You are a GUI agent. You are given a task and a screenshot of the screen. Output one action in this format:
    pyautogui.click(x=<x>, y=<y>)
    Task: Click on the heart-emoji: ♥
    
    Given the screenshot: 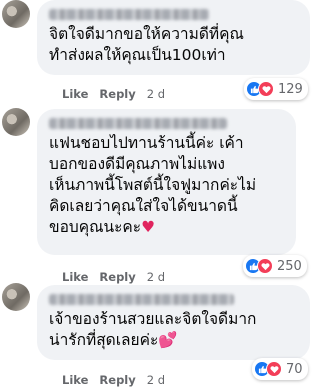 What is the action you would take?
    pyautogui.click(x=148, y=227)
    